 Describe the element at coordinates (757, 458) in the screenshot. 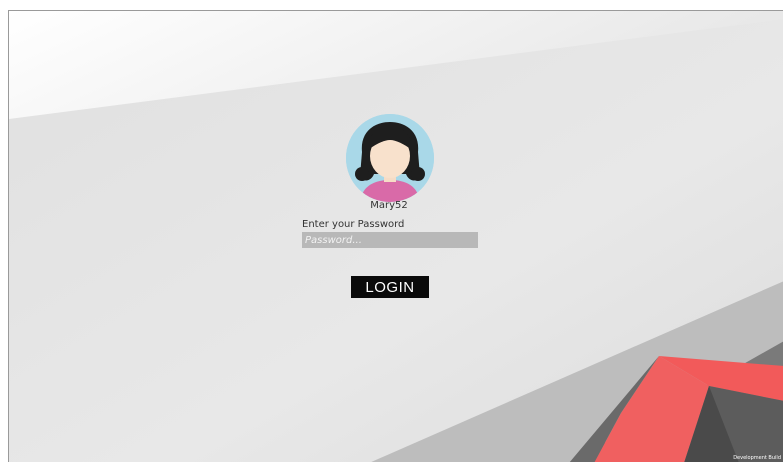

I see `dev-build-note: Development Build` at that location.